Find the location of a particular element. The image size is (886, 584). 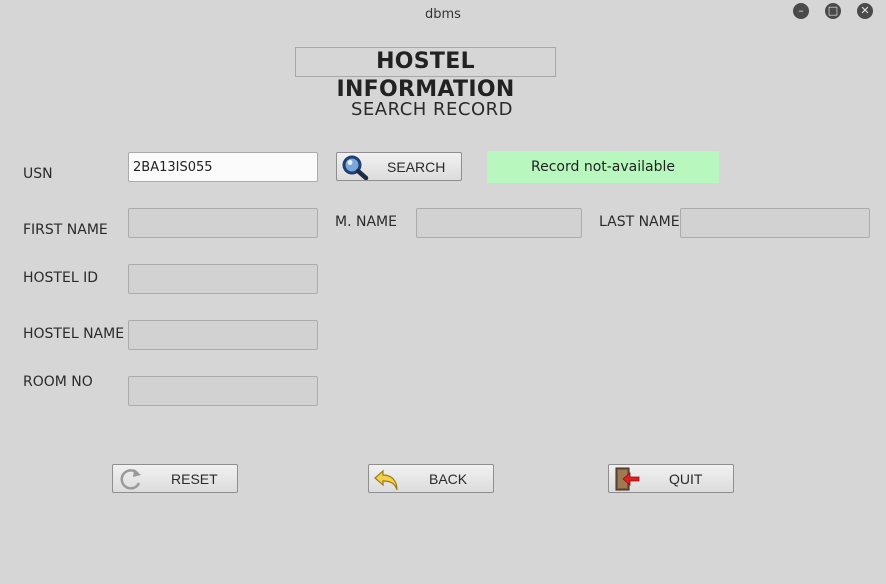

status-message: Record not-available is located at coordinates (603, 167).